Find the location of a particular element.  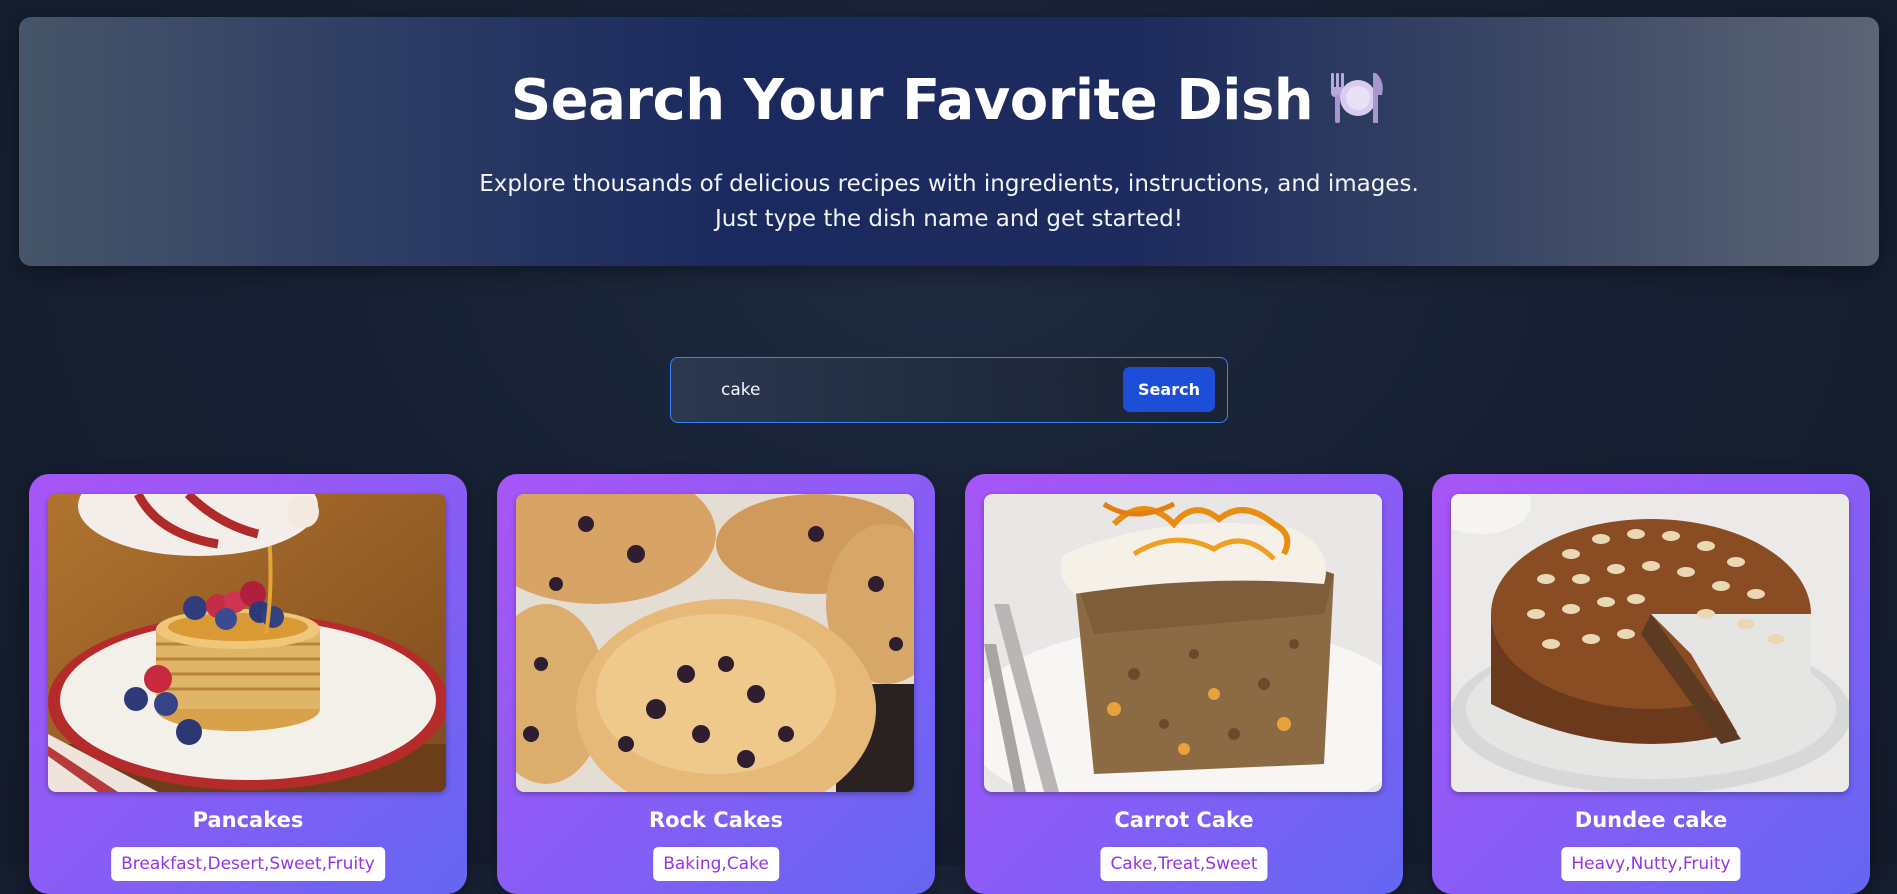

recipe-title: Pancakes is located at coordinates (248, 820).